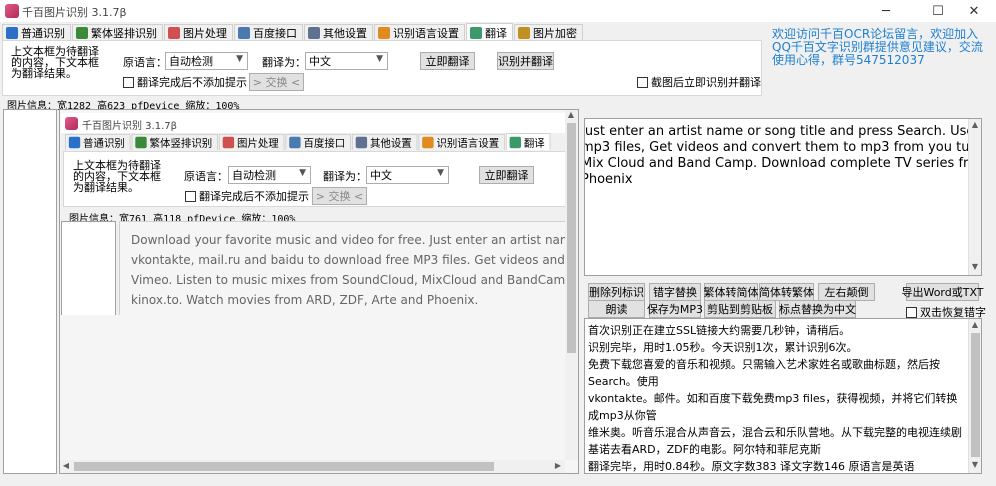  I want to click on minimize-button: ─, so click(886, 11).